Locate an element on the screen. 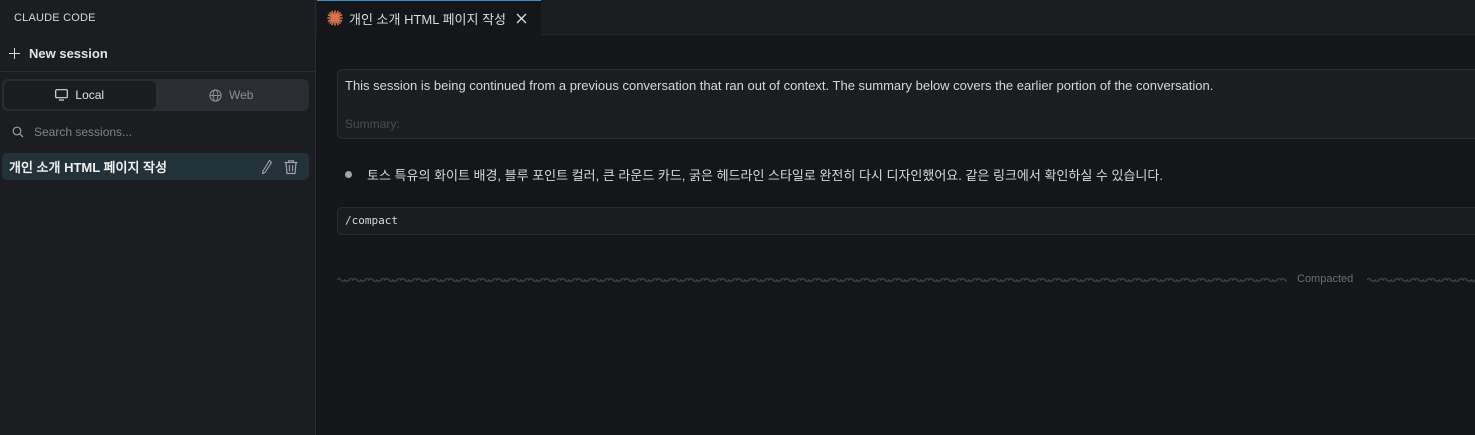  session-list-item: 개인 소개 HTML 페이지 작성 is located at coordinates (155, 166).